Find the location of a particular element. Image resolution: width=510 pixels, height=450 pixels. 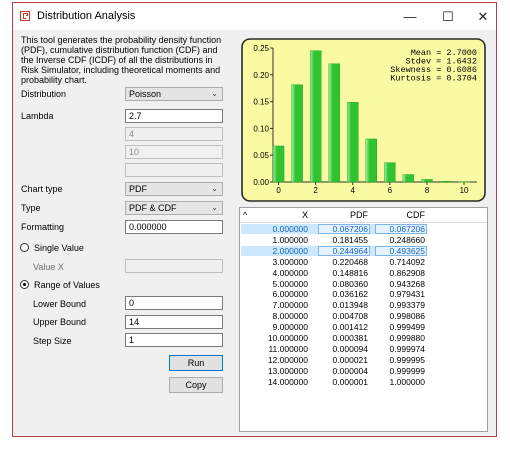

distribution-select: Poisson ⌄ is located at coordinates (174, 94).